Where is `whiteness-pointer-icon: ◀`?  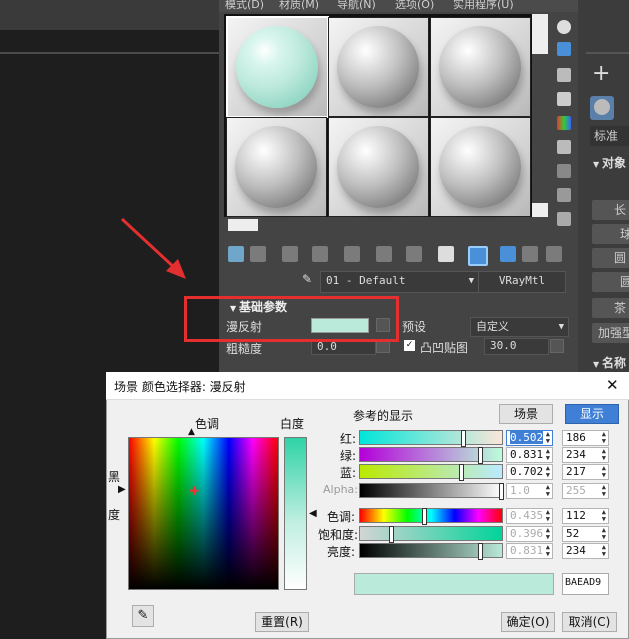
whiteness-pointer-icon: ◀ is located at coordinates (313, 513).